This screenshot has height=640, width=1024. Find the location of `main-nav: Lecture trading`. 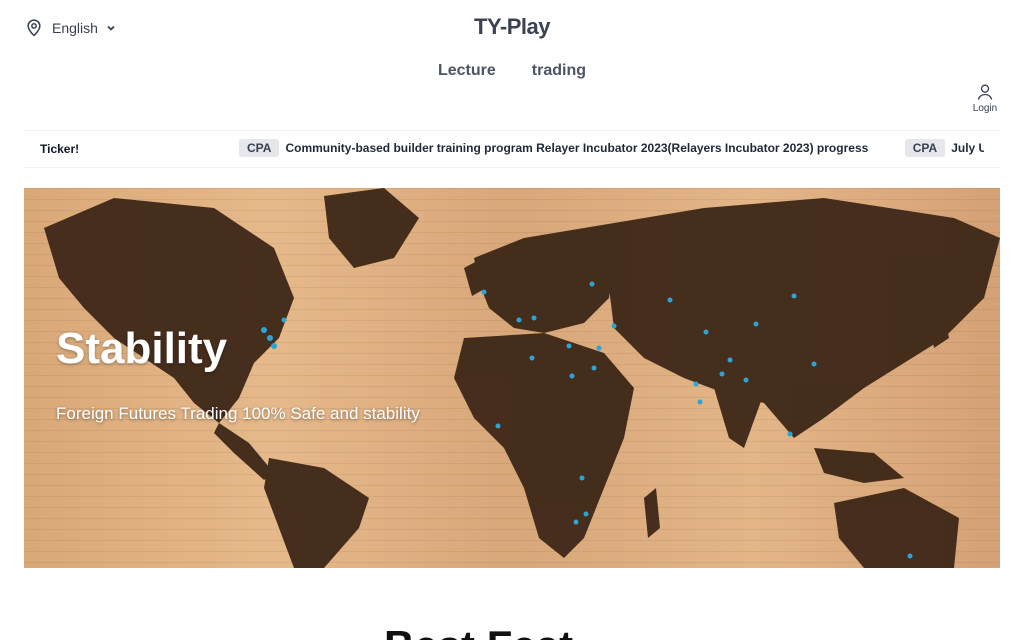

main-nav: Lecture trading is located at coordinates (512, 71).